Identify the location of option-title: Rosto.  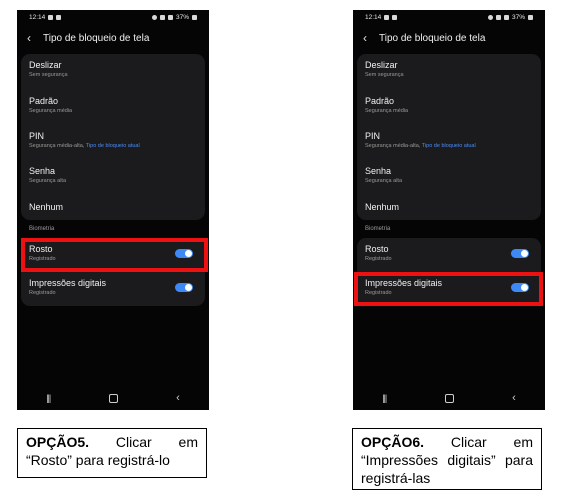
(377, 249).